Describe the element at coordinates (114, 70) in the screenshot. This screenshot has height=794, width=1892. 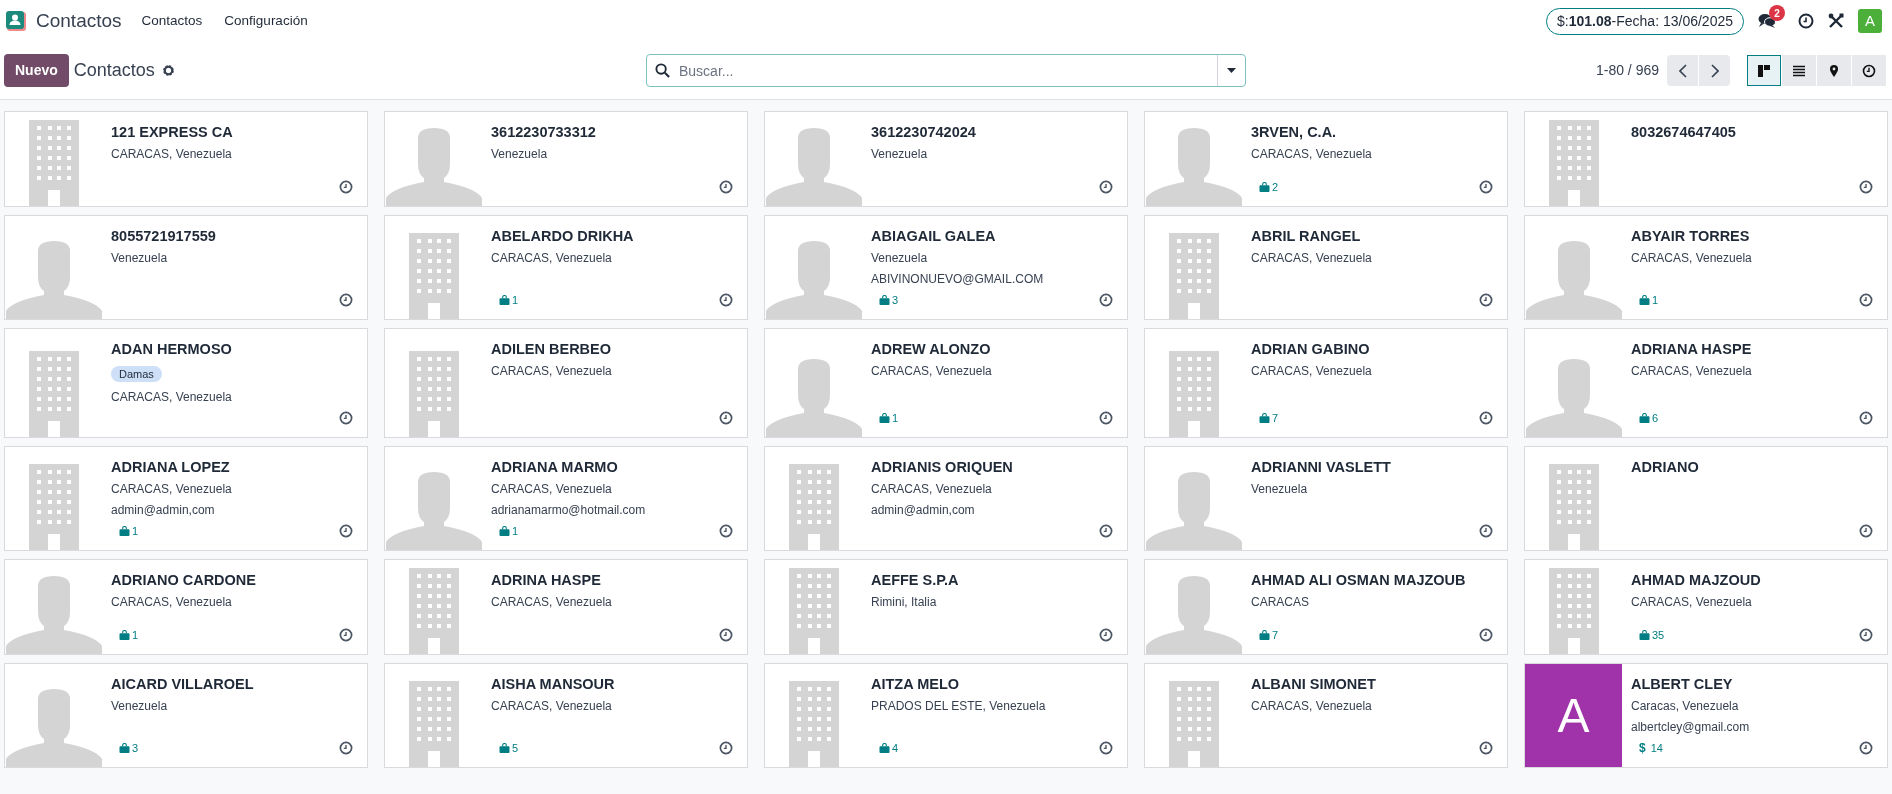
I see `breadcrumb-title: Contactos` at that location.